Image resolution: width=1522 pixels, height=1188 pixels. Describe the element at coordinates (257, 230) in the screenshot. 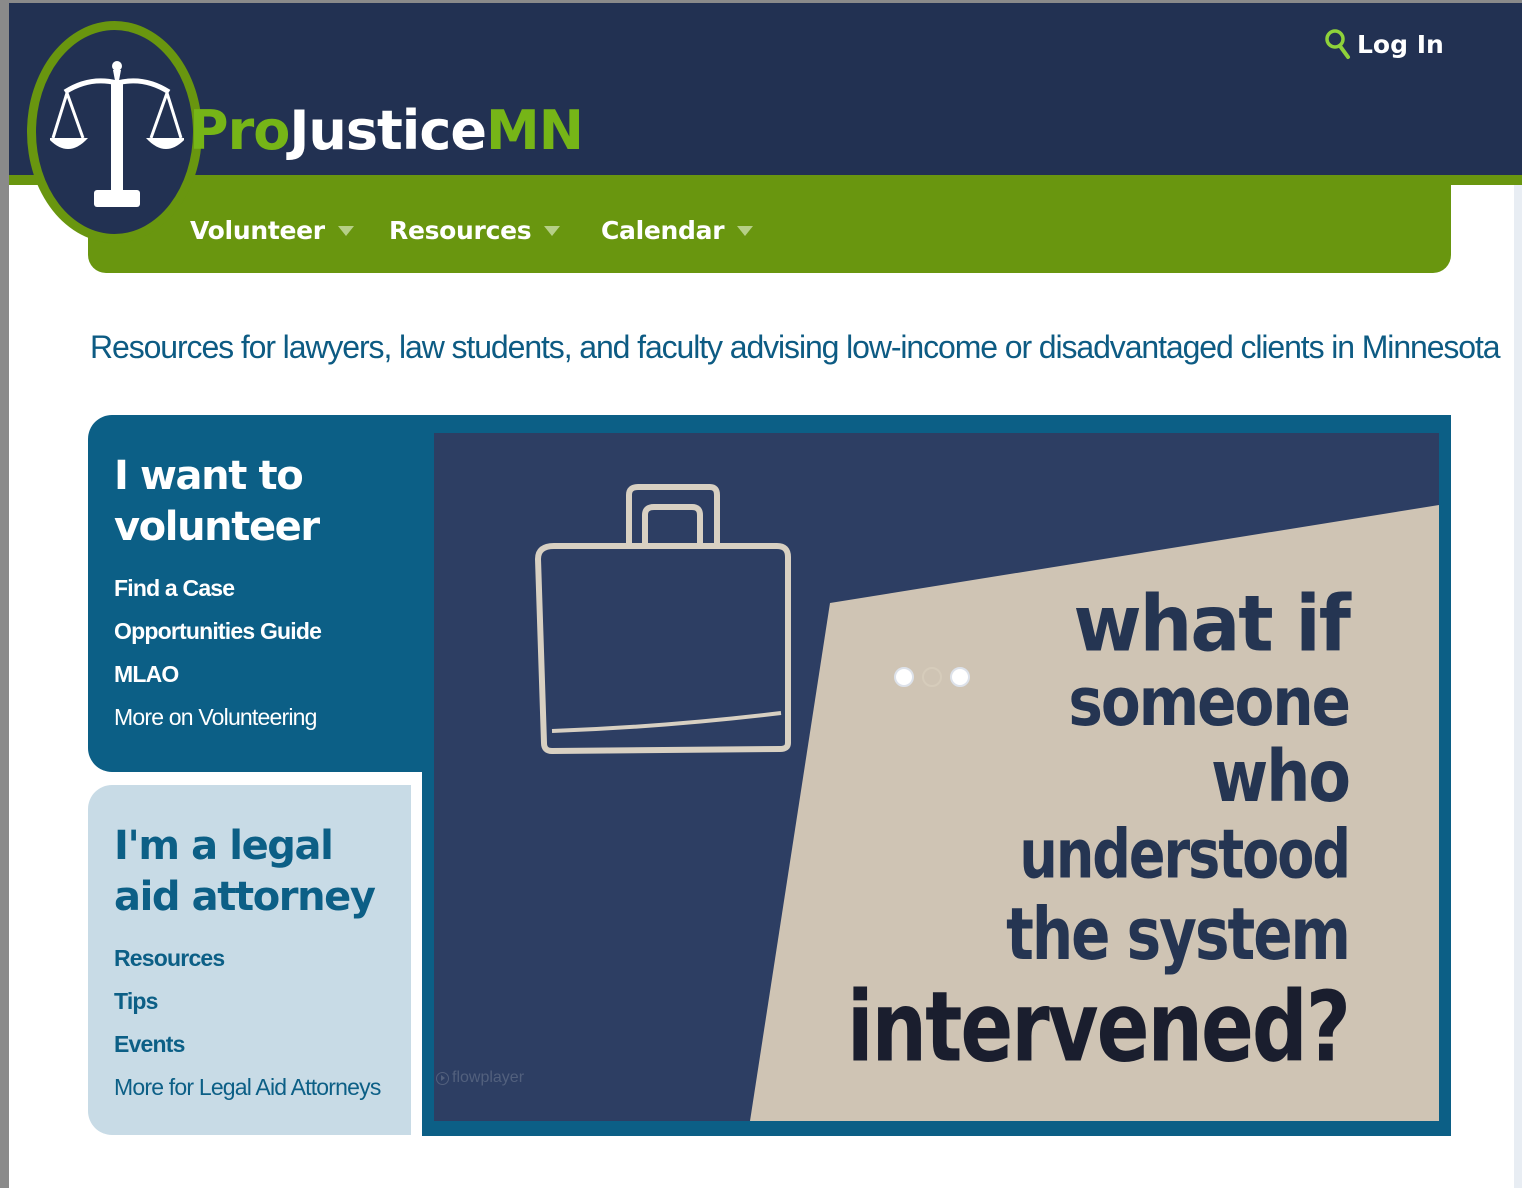

I see `nav-volunteer-label: Volunteer` at that location.